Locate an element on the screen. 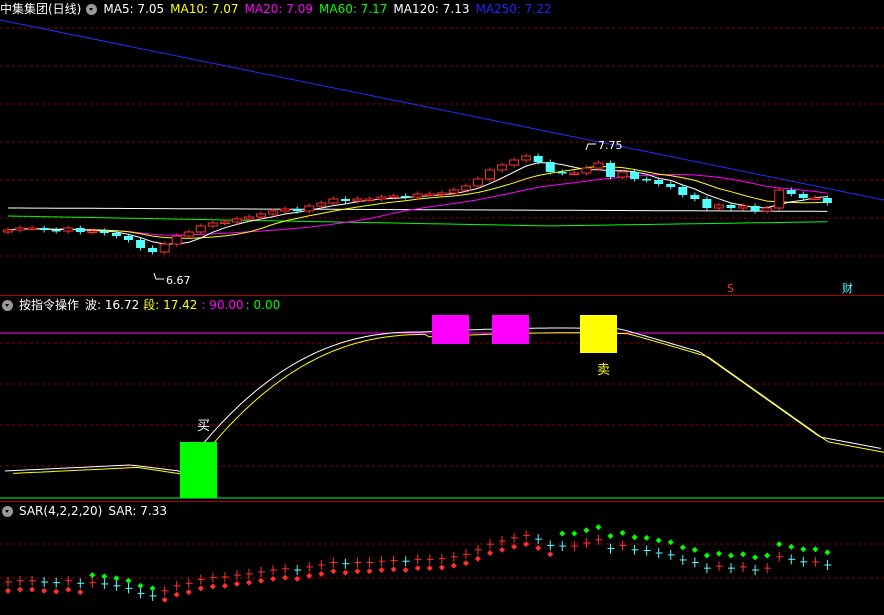 This screenshot has width=884, height=615. sell-marker: S is located at coordinates (730, 288).